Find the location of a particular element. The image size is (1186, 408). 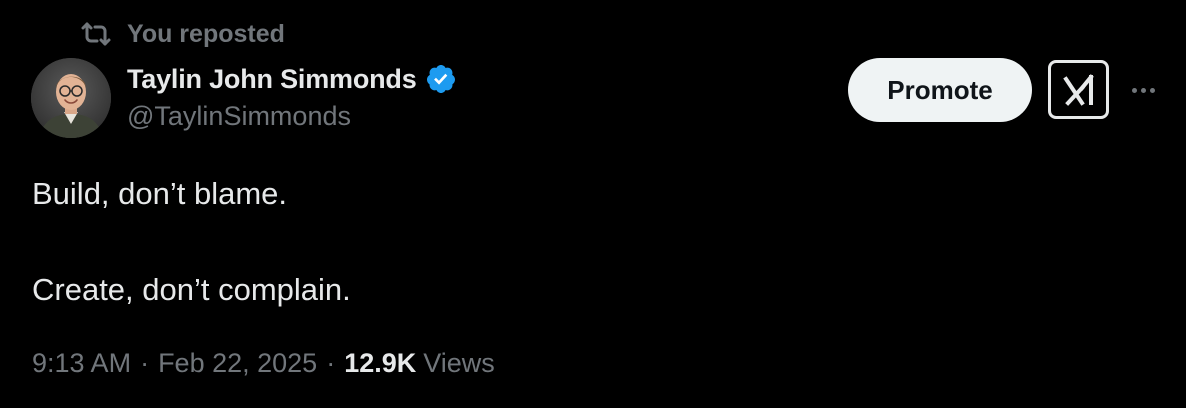

grok-button is located at coordinates (1078, 89).